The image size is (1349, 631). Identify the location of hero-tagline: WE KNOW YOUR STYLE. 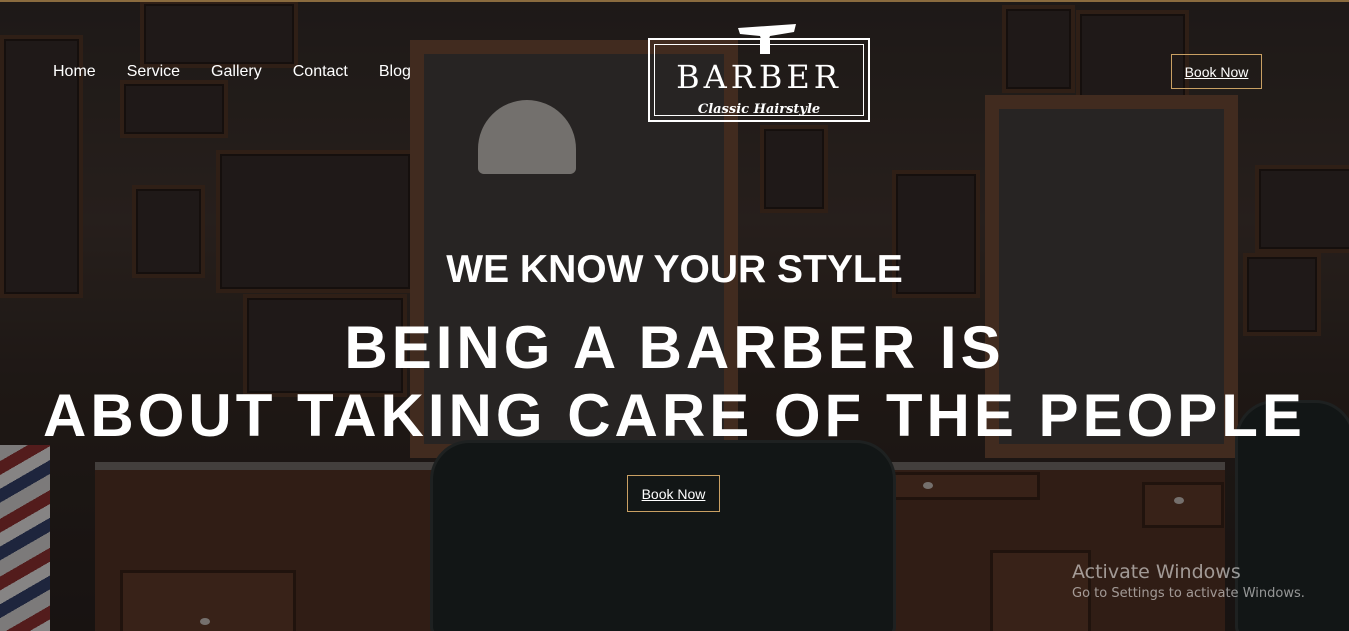
(674, 269).